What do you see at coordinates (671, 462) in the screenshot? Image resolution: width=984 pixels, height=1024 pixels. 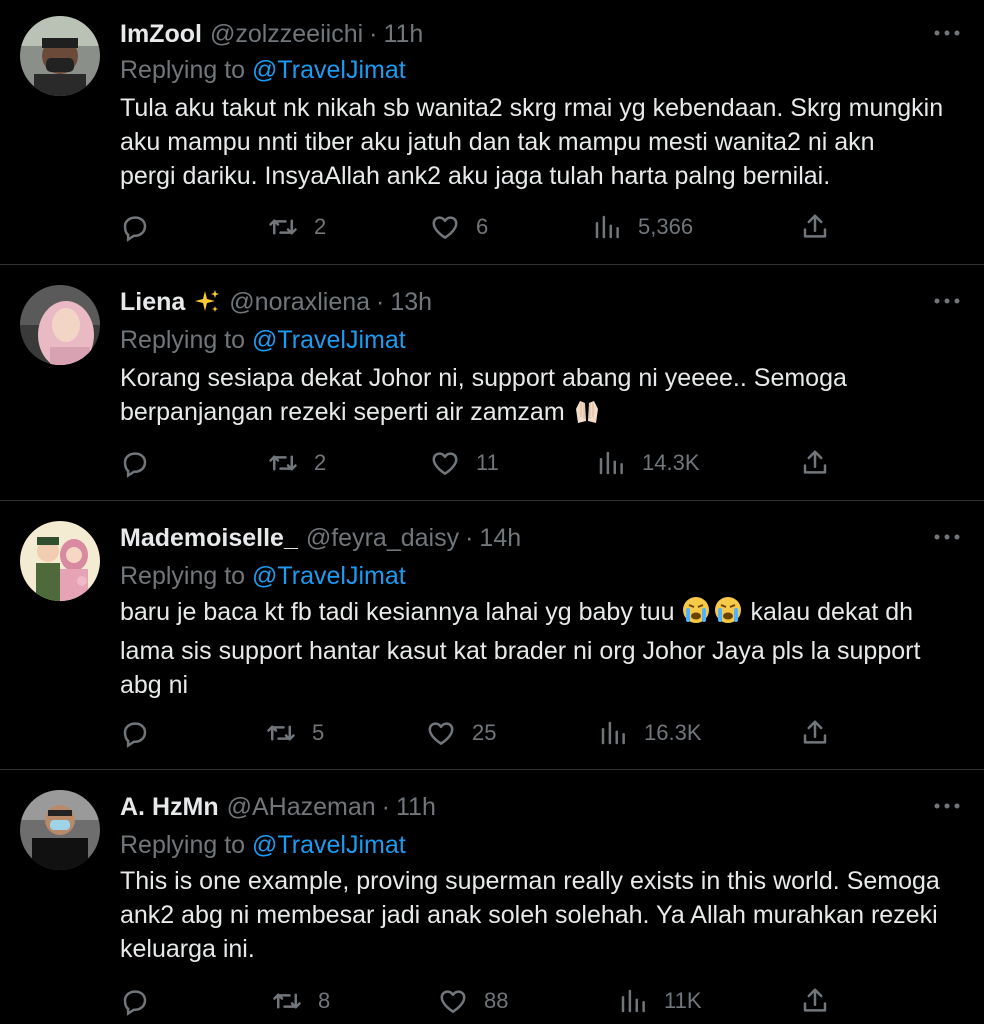 I see `views-count: 14.3K` at bounding box center [671, 462].